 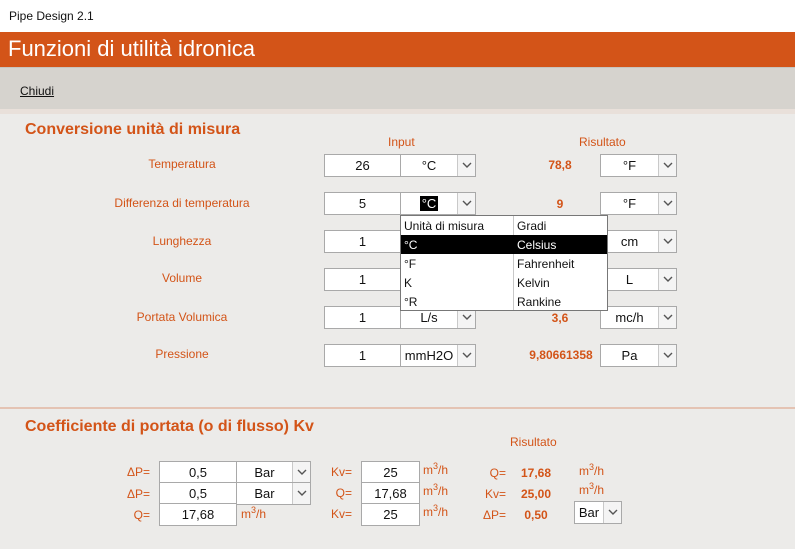 I want to click on kv-row1-result-unit: m3/h, so click(x=591, y=470).